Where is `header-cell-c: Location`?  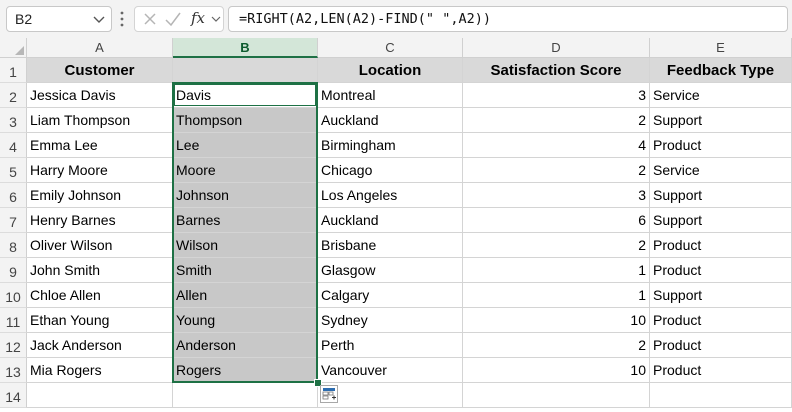
header-cell-c: Location is located at coordinates (390, 70).